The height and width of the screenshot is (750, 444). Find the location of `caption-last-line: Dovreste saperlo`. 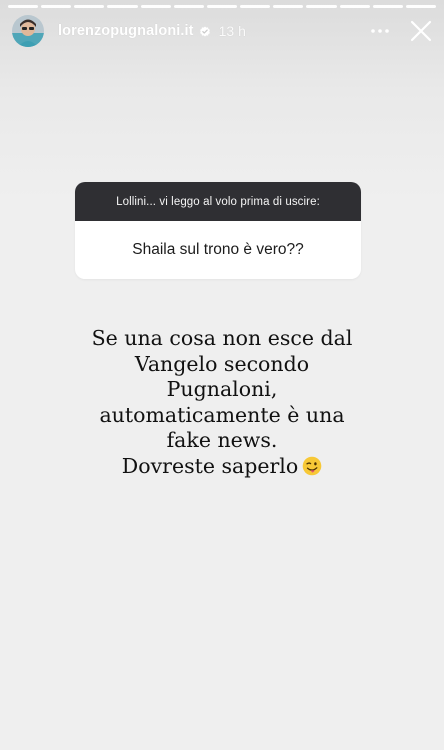

caption-last-line: Dovreste saperlo is located at coordinates (222, 467).